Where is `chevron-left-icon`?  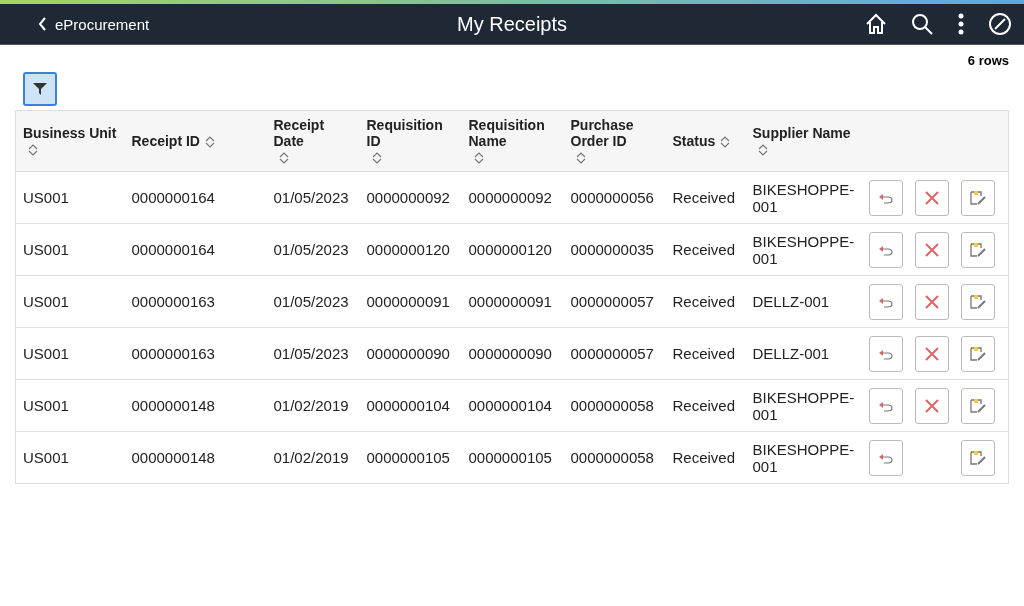 chevron-left-icon is located at coordinates (42, 24).